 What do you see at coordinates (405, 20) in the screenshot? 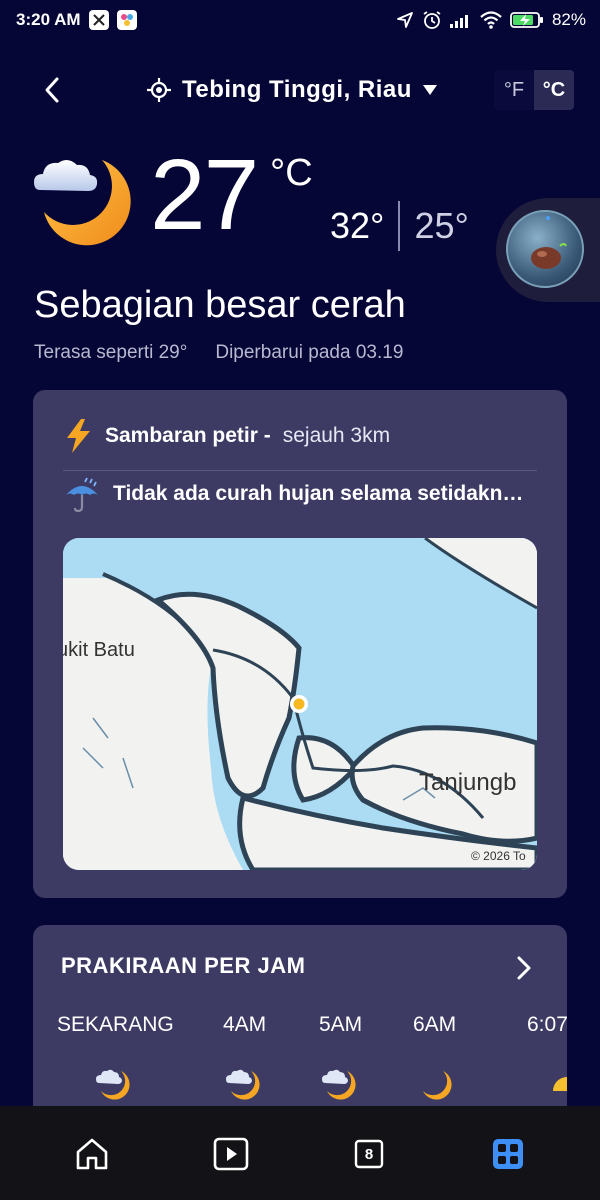
I see `navigation-arrow-icon` at bounding box center [405, 20].